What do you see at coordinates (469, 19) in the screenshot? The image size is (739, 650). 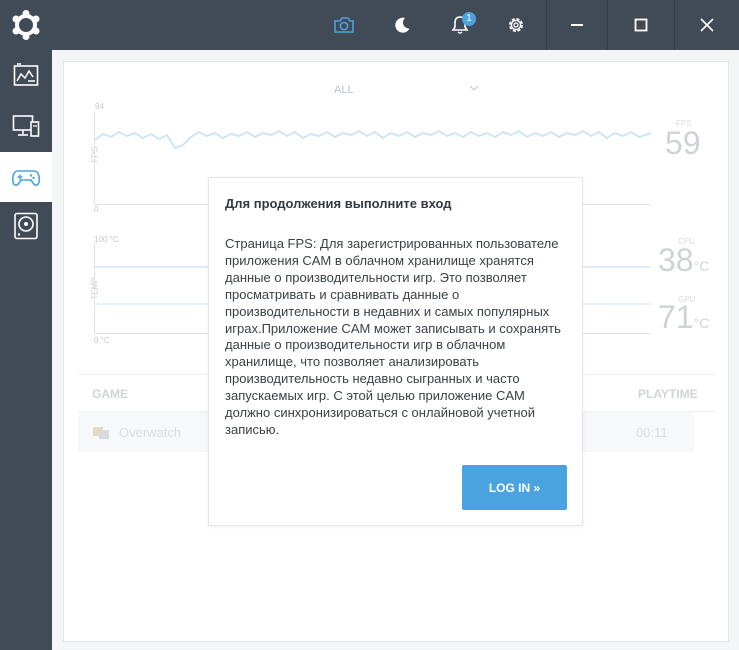 I see `notification-badge: 1` at bounding box center [469, 19].